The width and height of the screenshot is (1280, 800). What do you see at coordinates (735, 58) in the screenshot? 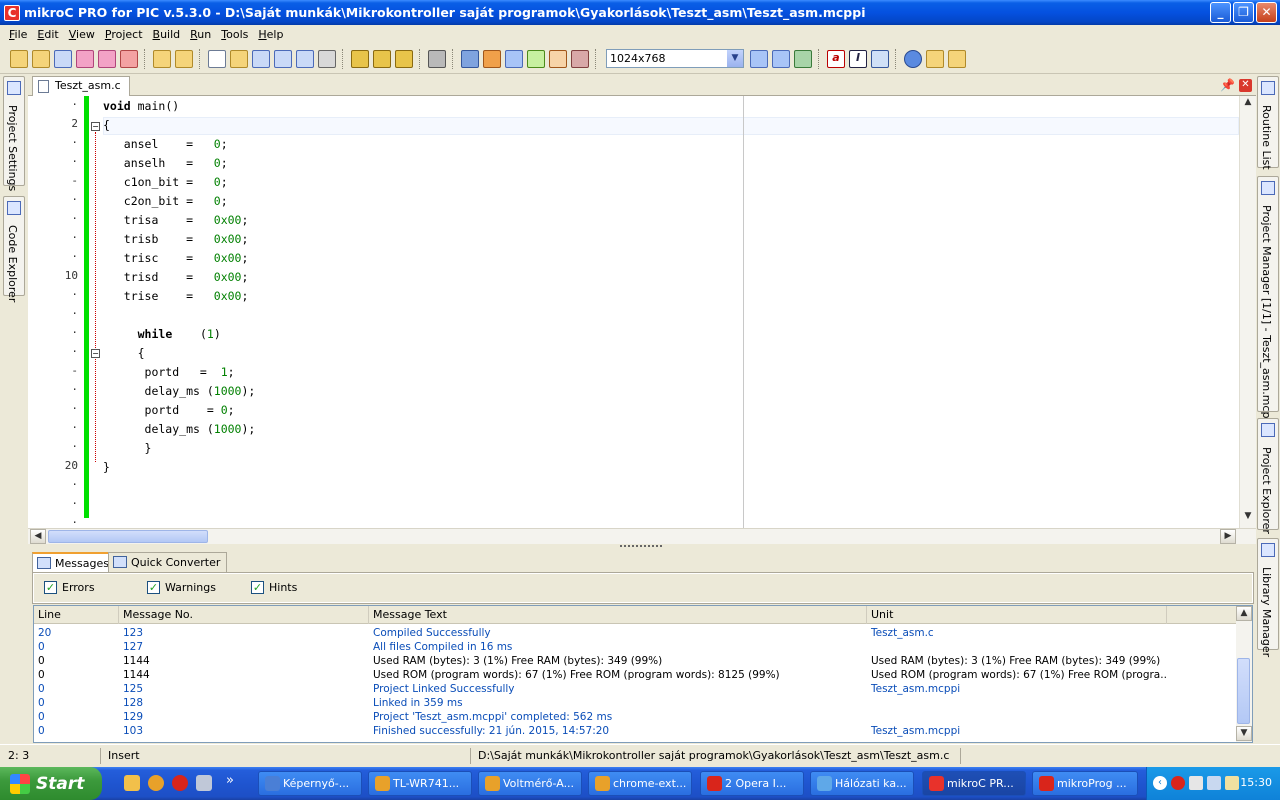
I see `chevron-down-icon: ▼` at bounding box center [735, 58].